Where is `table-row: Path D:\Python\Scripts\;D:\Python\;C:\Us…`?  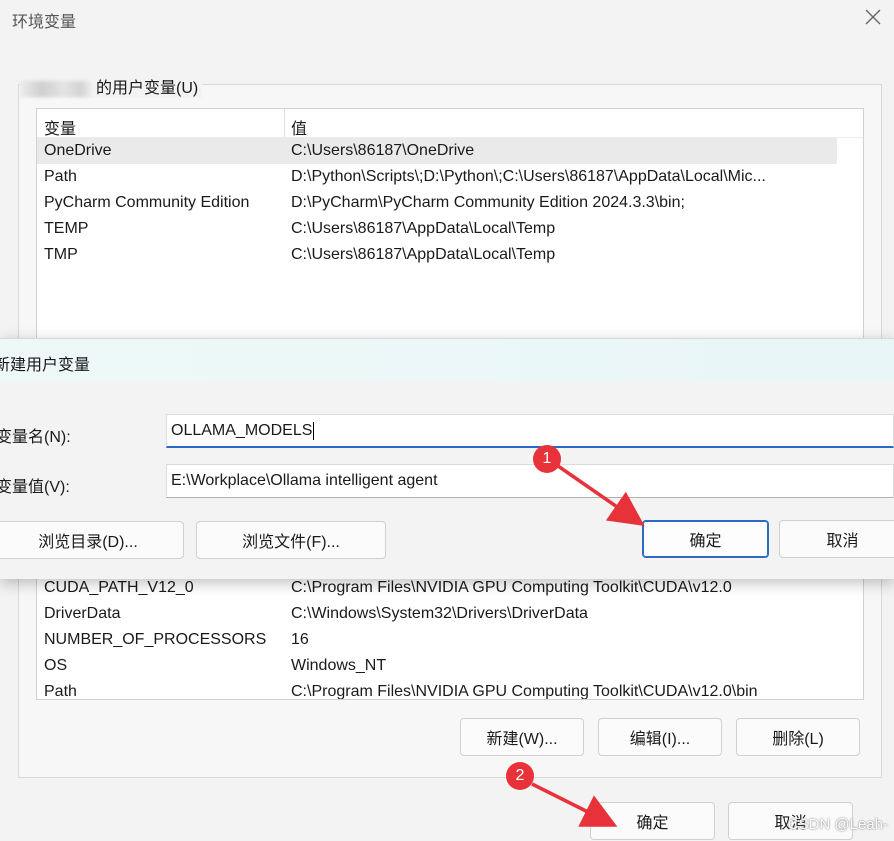
table-row: Path D:\Python\Scripts\;D:\Python\;C:\Us… is located at coordinates (450, 177).